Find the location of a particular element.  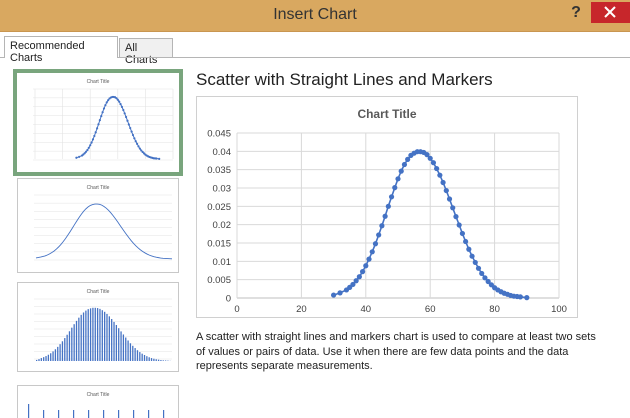

close-button is located at coordinates (610, 12).